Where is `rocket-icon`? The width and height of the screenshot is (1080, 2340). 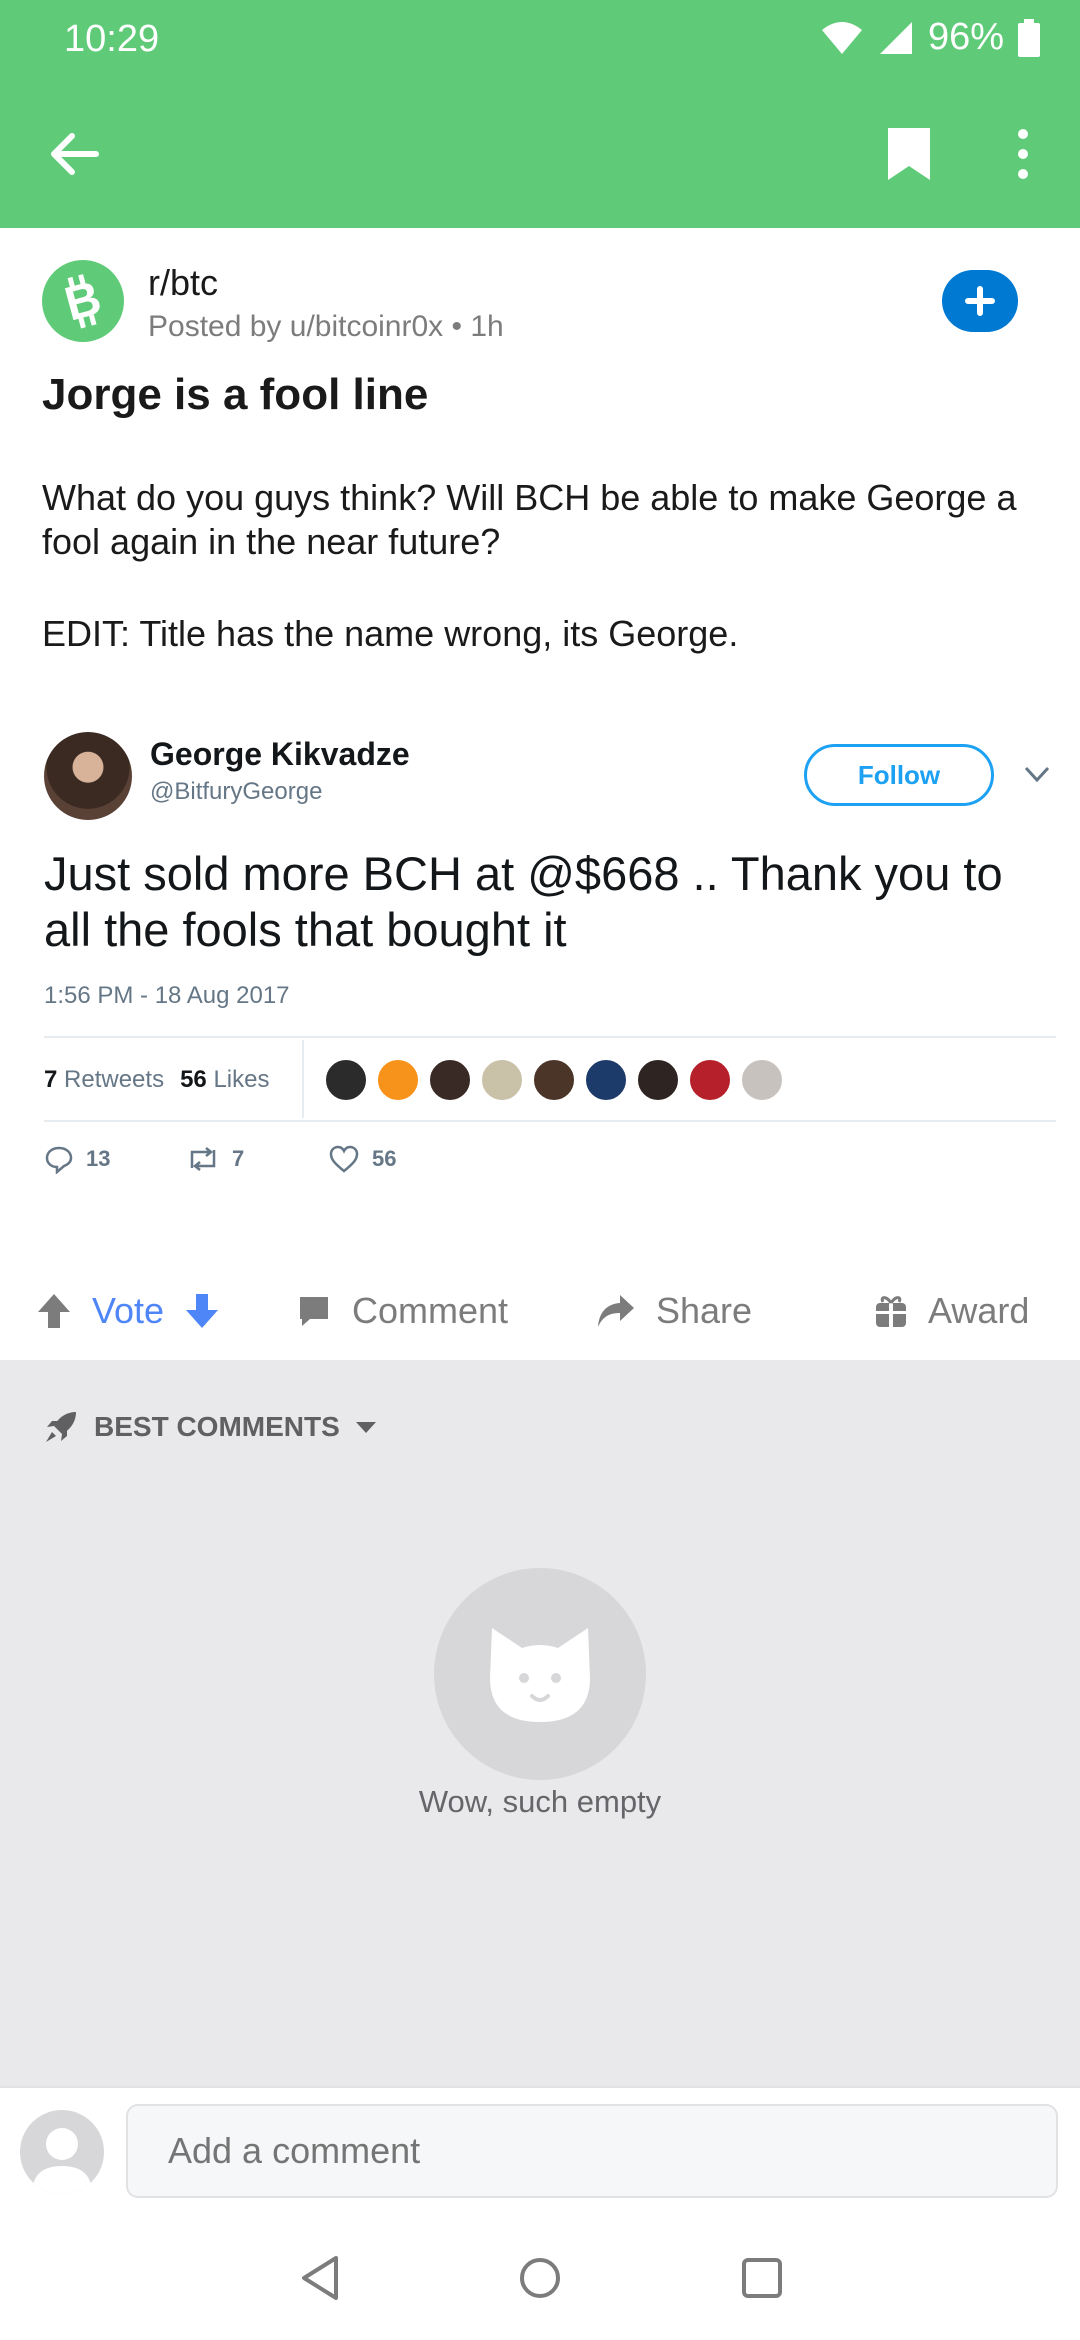
rocket-icon is located at coordinates (61, 1427).